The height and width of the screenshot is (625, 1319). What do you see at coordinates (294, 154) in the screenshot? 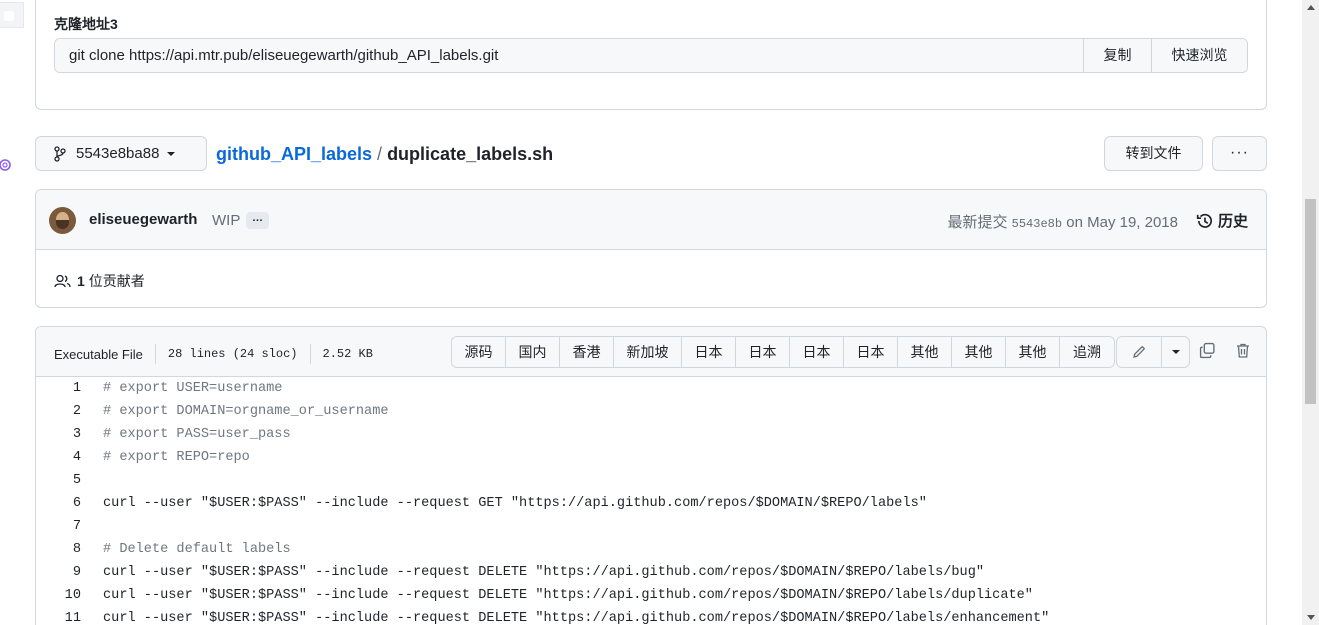
I see `repo-link: github_API_labels` at bounding box center [294, 154].